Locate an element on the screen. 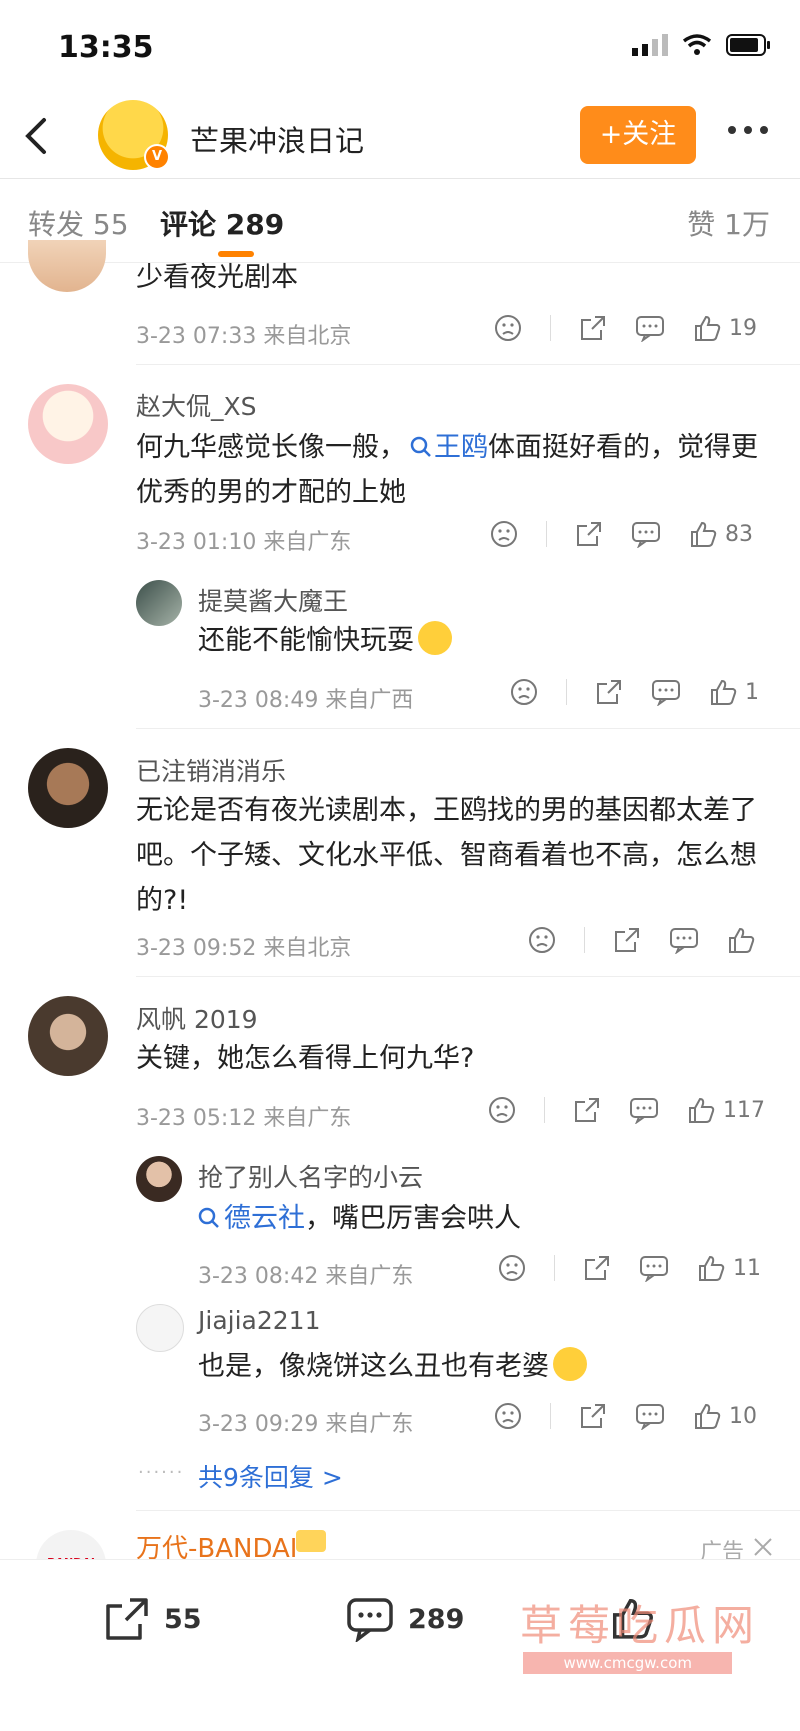  reply-meta: 3-23 09:29 来自广东 is located at coordinates (306, 1424).